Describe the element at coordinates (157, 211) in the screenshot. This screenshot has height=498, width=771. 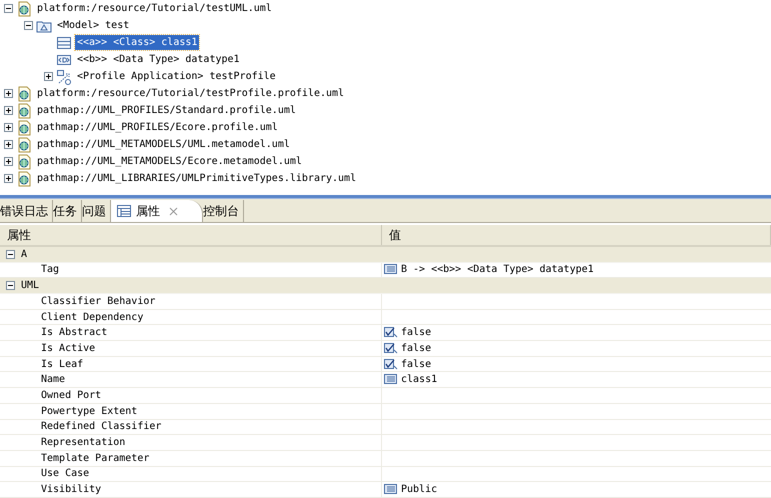
I see `tab: 属性` at that location.